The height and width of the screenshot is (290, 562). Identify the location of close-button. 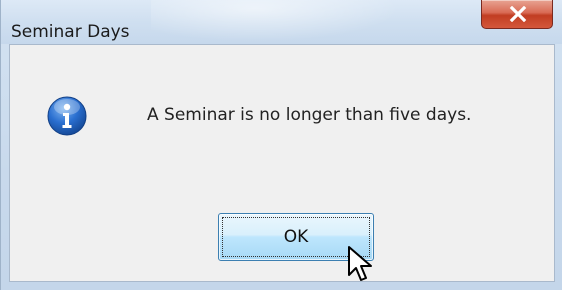
(517, 14).